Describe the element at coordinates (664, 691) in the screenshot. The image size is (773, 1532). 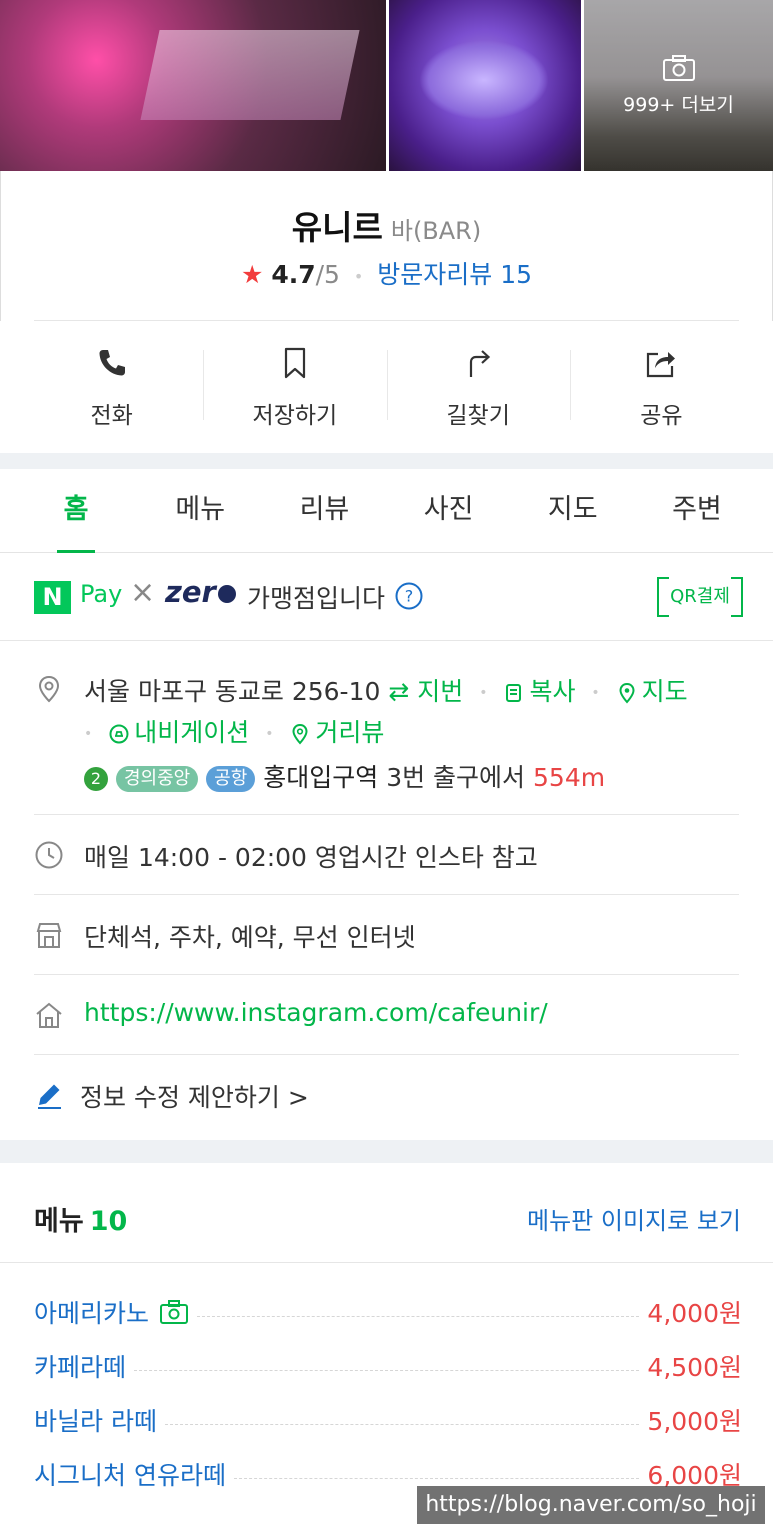
I see `map-label: 지도` at that location.